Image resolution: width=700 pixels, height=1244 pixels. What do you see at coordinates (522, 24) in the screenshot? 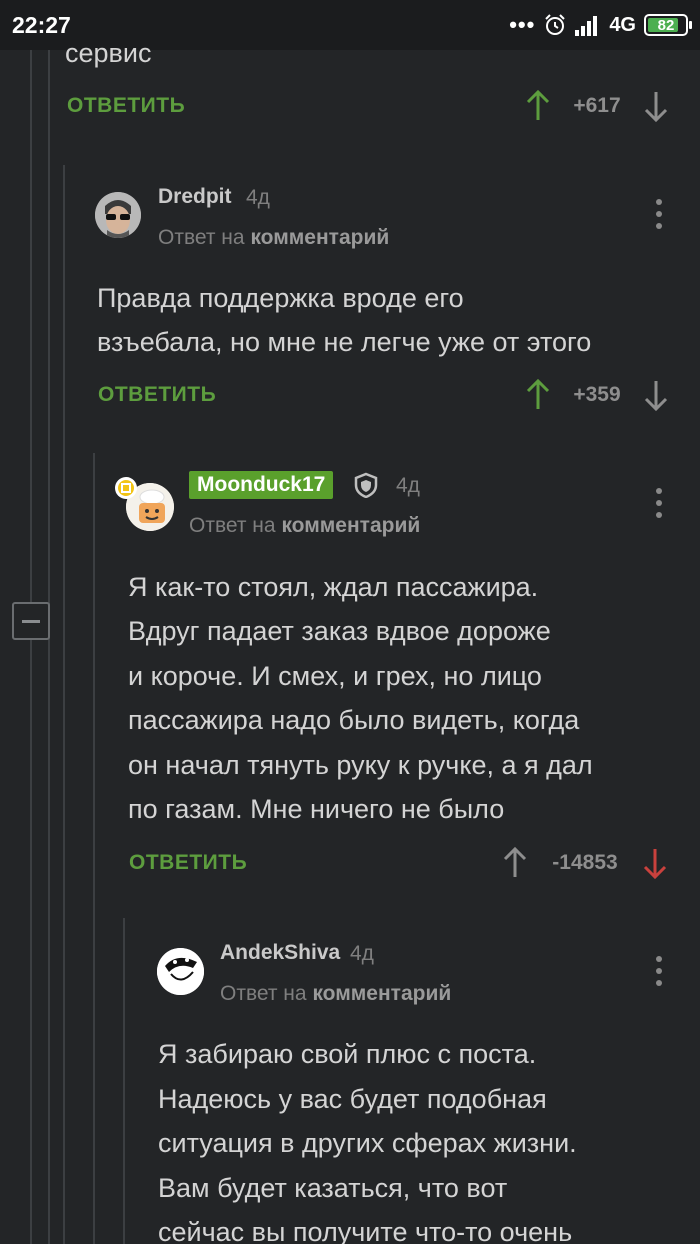
I see `notification-dots-icon: •••` at bounding box center [522, 24].